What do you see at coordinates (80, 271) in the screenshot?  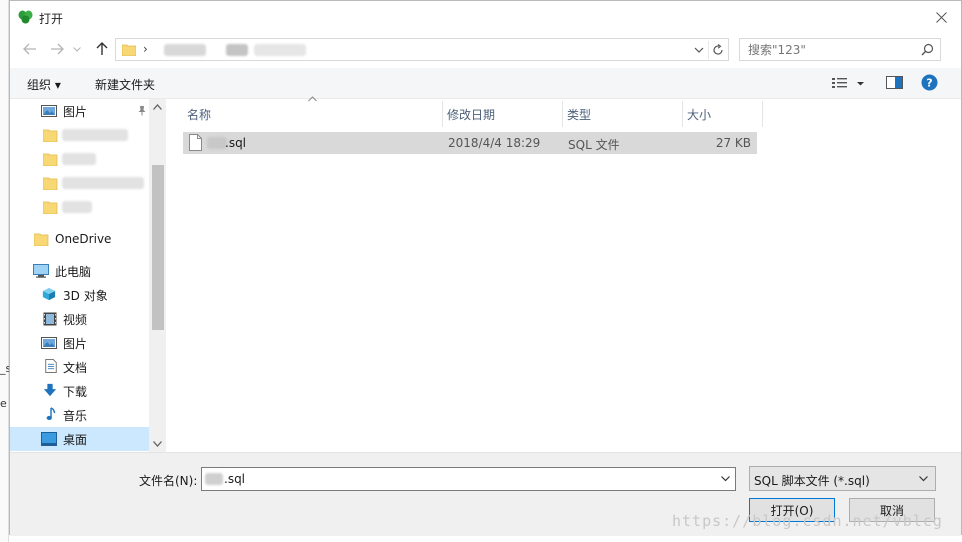 I see `nav-item-this-pc: 此电脑` at bounding box center [80, 271].